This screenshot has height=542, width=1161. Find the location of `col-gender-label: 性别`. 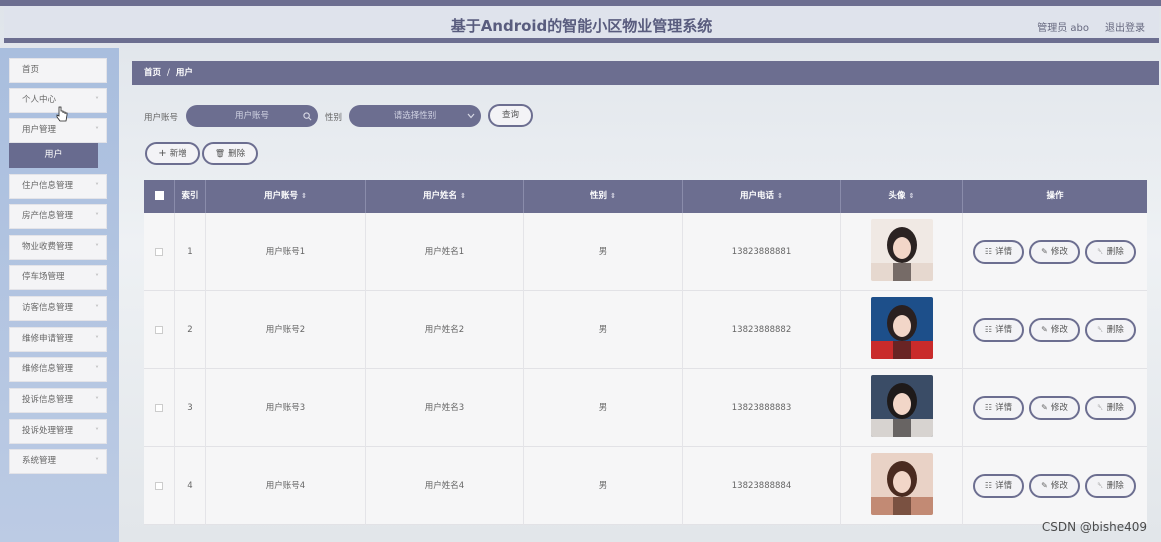

col-gender-label: 性别 is located at coordinates (599, 196).